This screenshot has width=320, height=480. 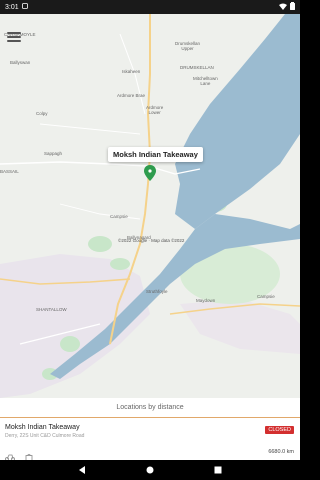 What do you see at coordinates (279, 430) in the screenshot?
I see `status-badge: CLOSED` at bounding box center [279, 430].